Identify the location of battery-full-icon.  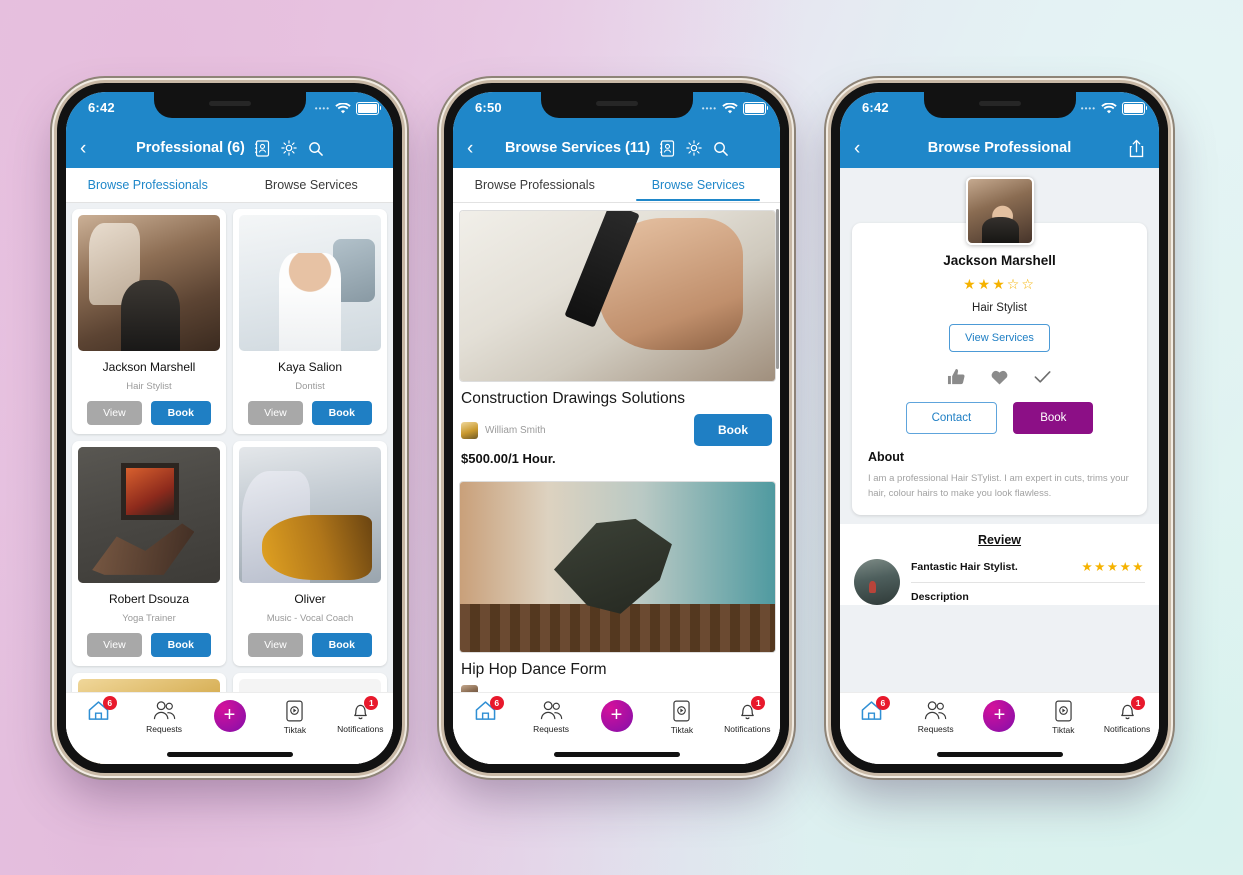
(369, 108).